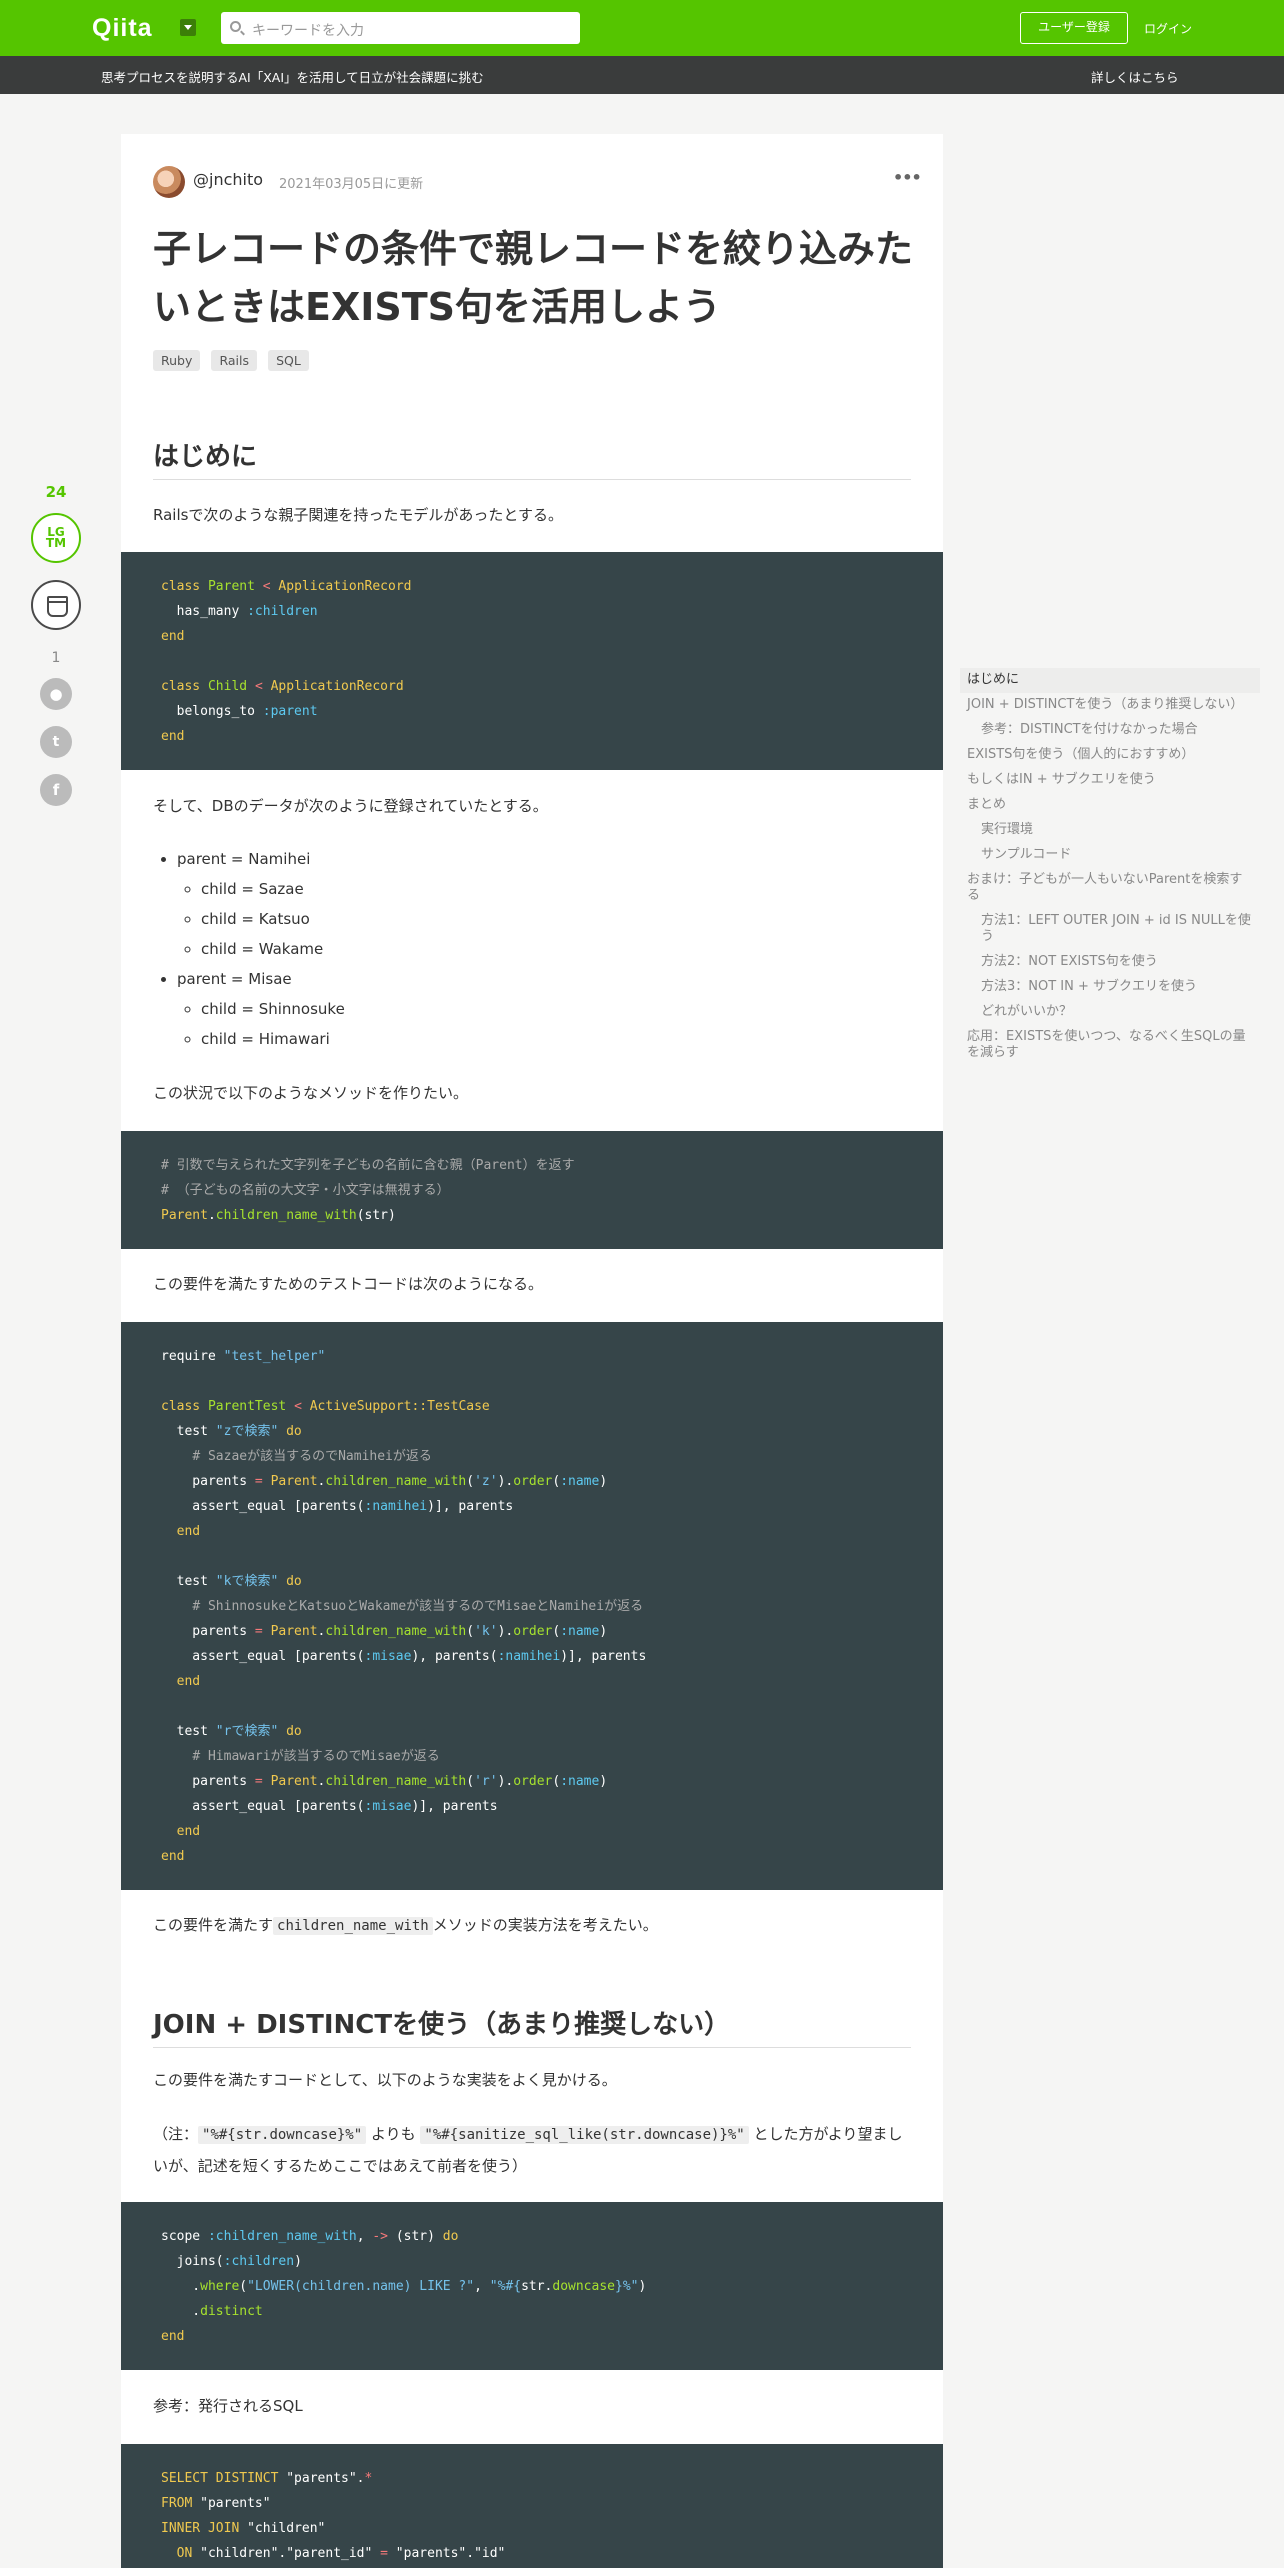 Image resolution: width=1284 pixels, height=2568 pixels. Describe the element at coordinates (353, 1926) in the screenshot. I see `inline-code: children_name_with` at that location.